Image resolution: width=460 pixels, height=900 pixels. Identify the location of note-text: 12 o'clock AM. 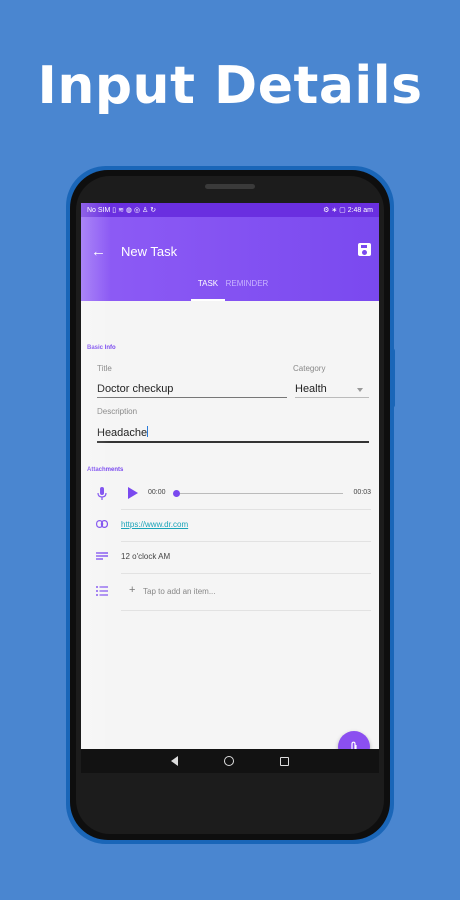
(146, 556).